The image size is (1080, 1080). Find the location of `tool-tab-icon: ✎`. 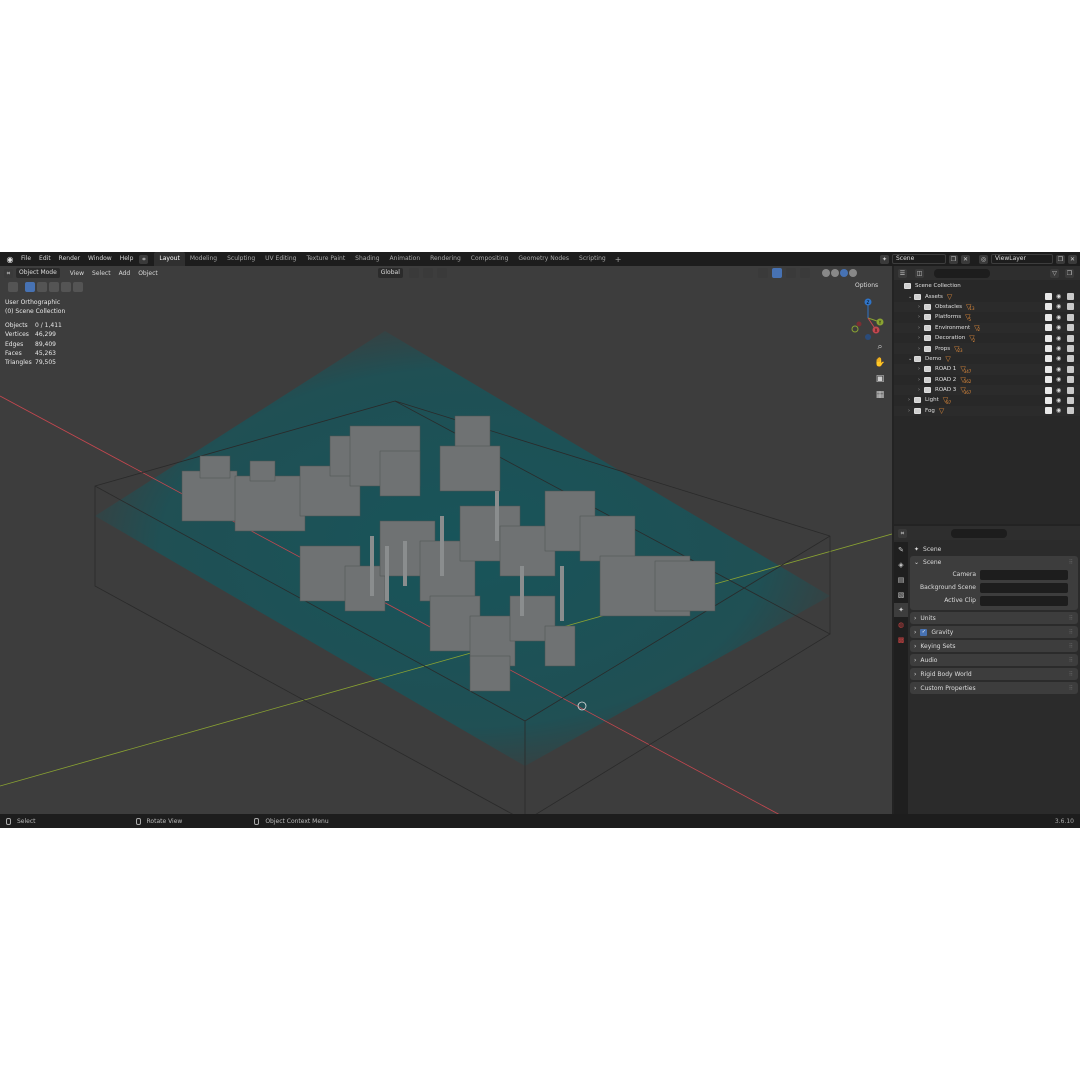

tool-tab-icon: ✎ is located at coordinates (901, 550).